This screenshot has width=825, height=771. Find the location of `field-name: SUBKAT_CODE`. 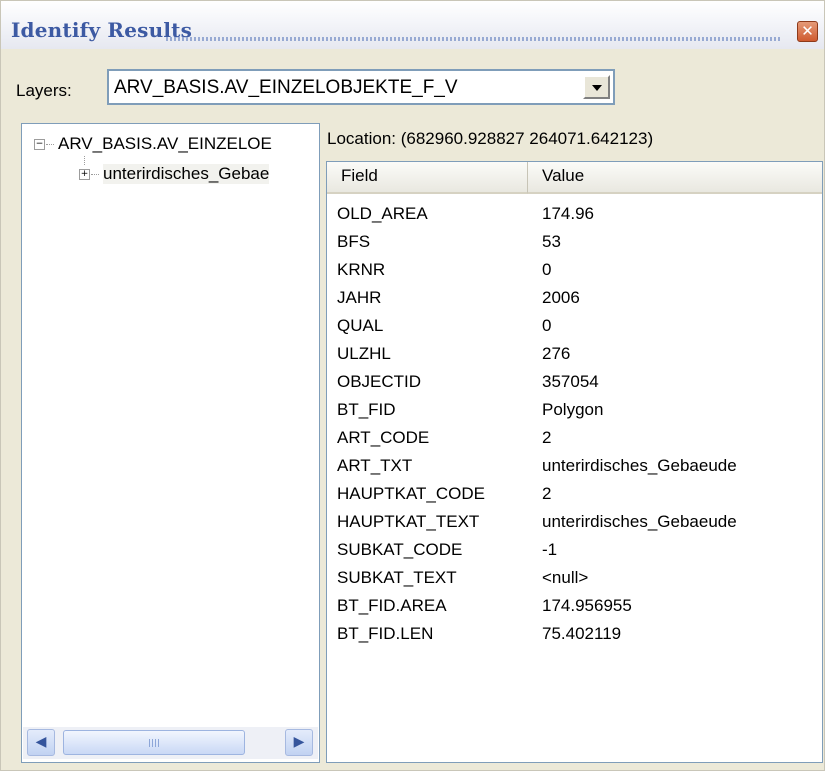

field-name: SUBKAT_CODE is located at coordinates (400, 549).